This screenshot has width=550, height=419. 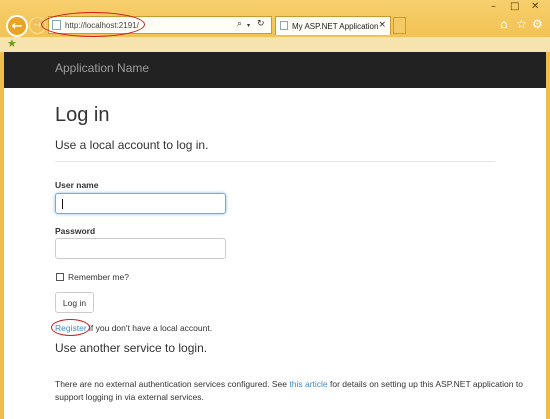 I want to click on favorites-bar: ★, so click(x=275, y=44).